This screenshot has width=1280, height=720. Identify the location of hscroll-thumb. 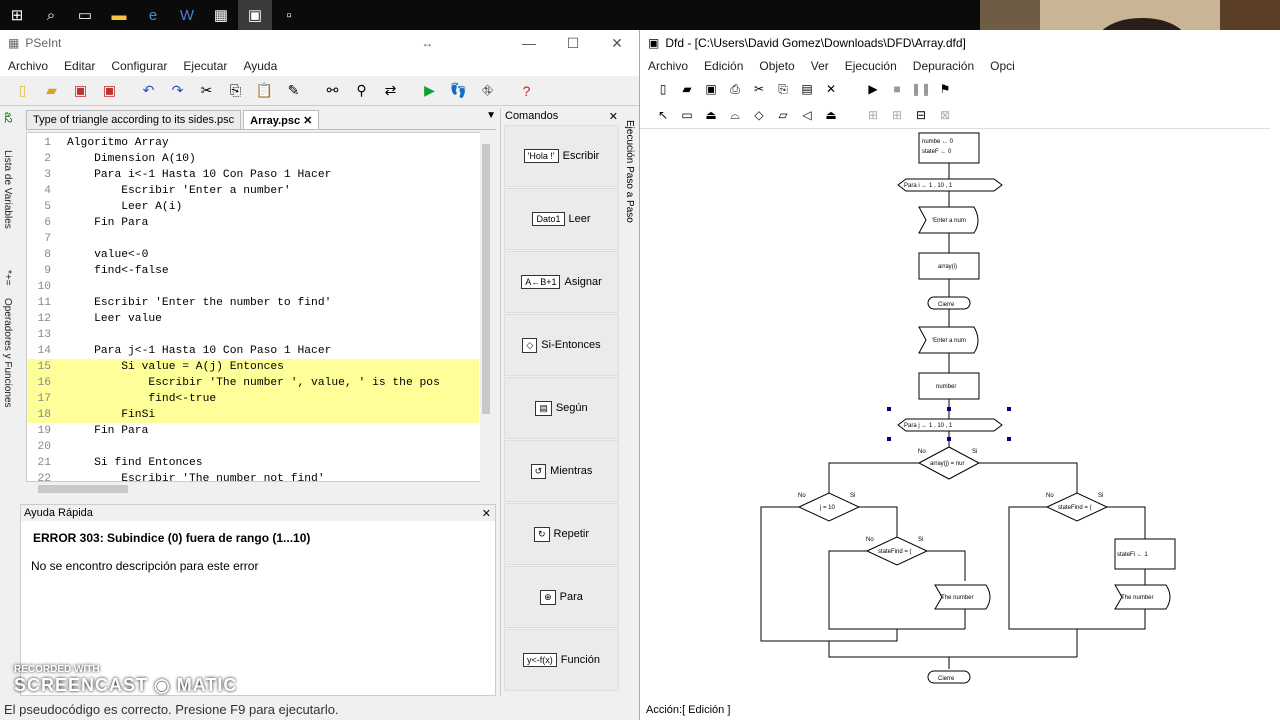
(83, 489).